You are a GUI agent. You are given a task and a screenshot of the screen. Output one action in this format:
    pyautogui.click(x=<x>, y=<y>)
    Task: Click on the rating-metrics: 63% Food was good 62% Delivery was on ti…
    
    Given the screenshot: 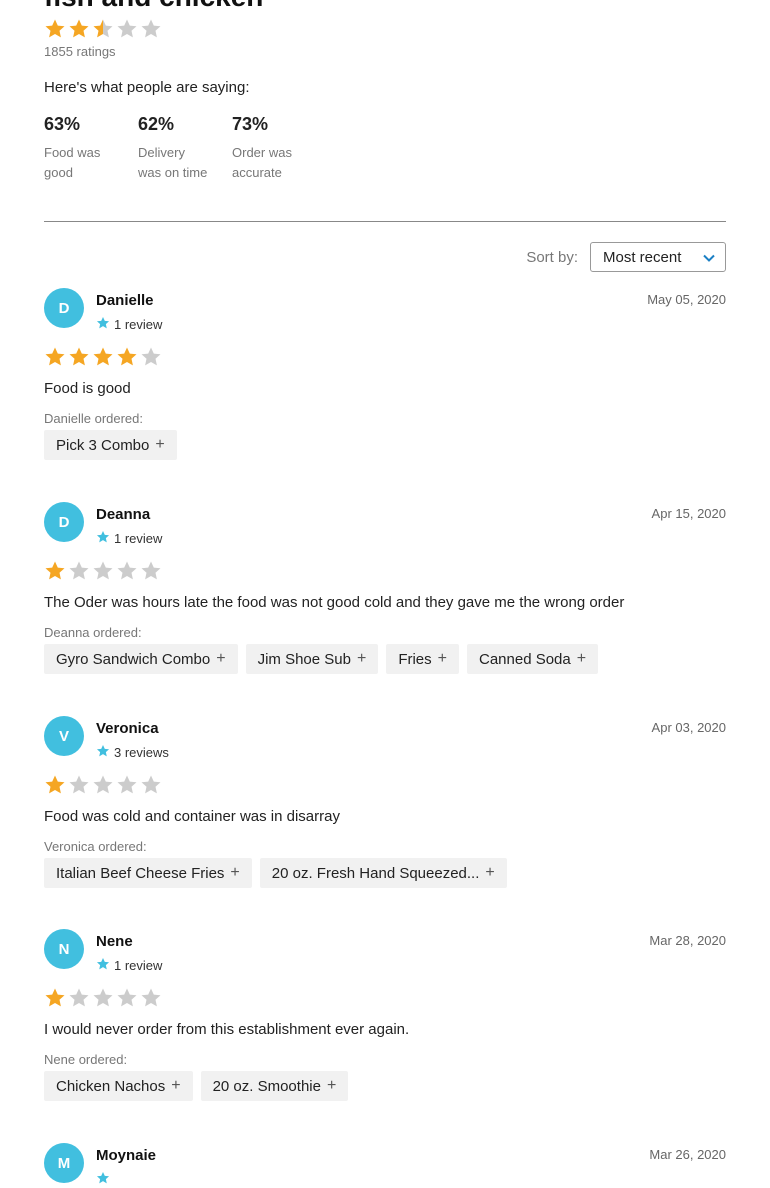 What is the action you would take?
    pyautogui.click(x=185, y=148)
    